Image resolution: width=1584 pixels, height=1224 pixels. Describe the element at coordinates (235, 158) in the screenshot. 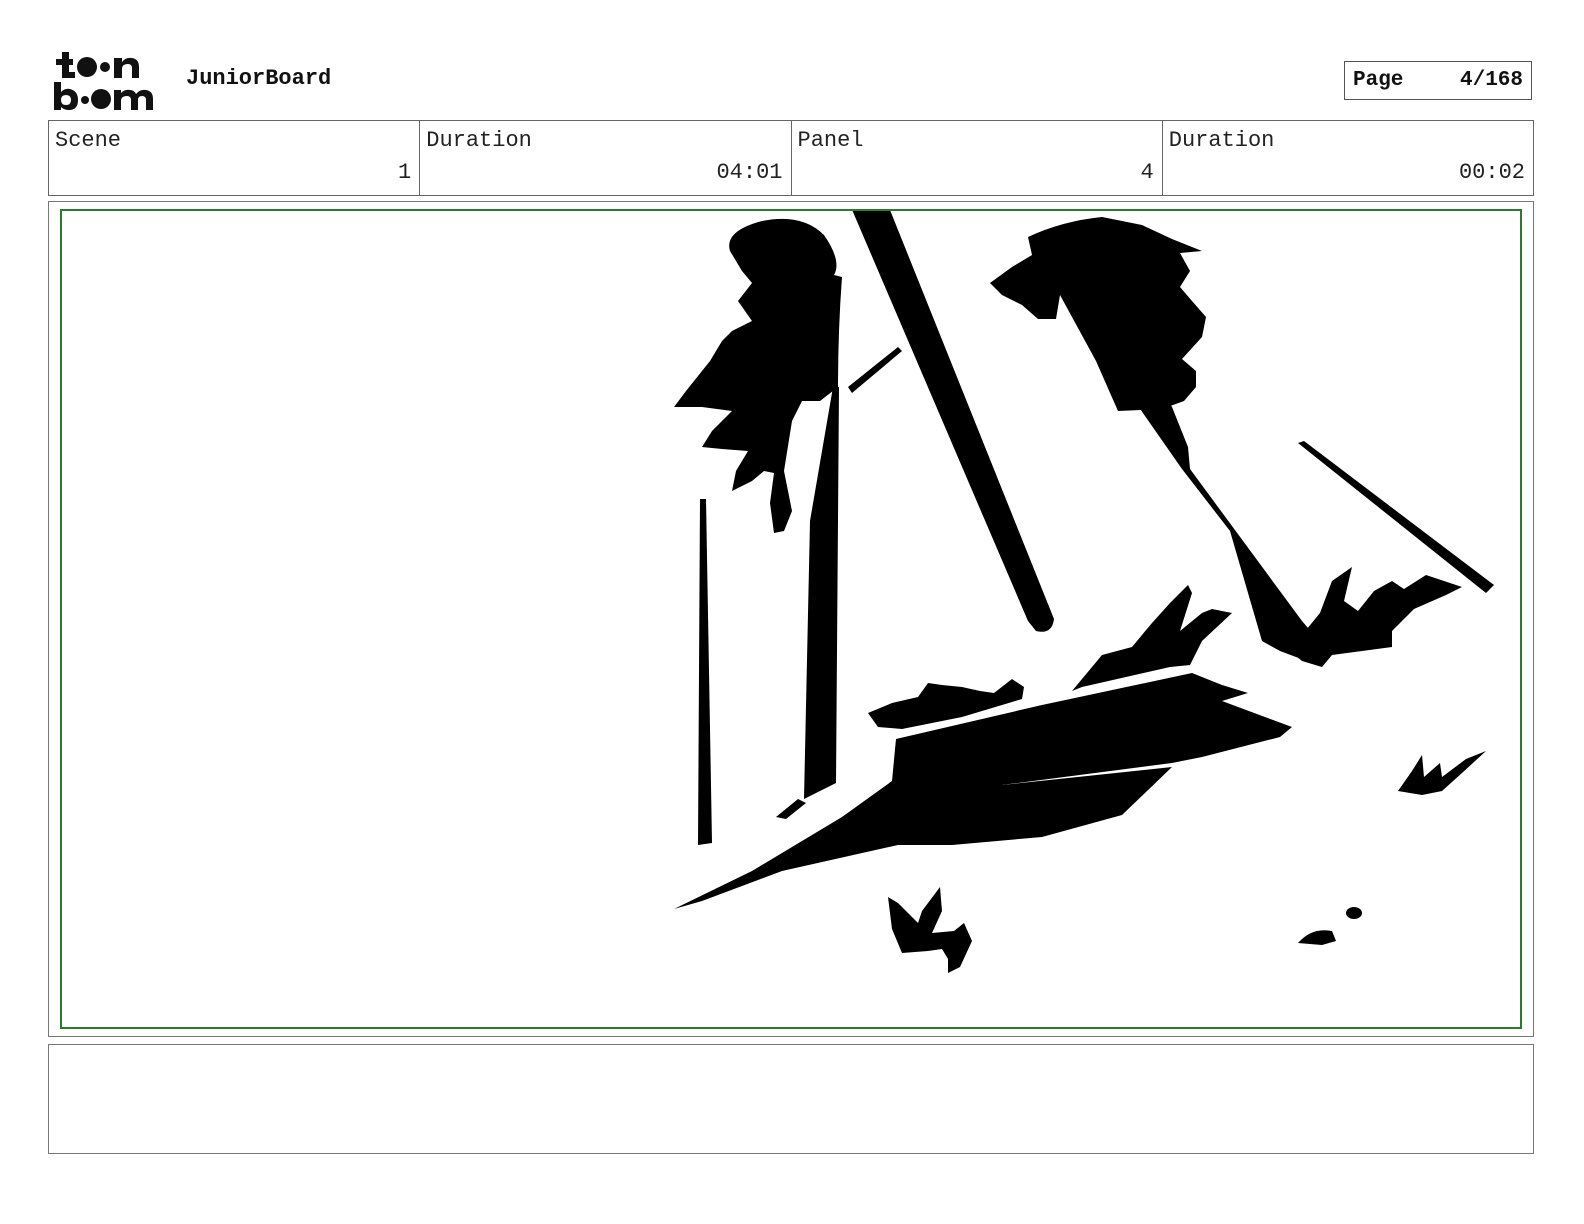

I see `scene-cell: Scene 1` at that location.